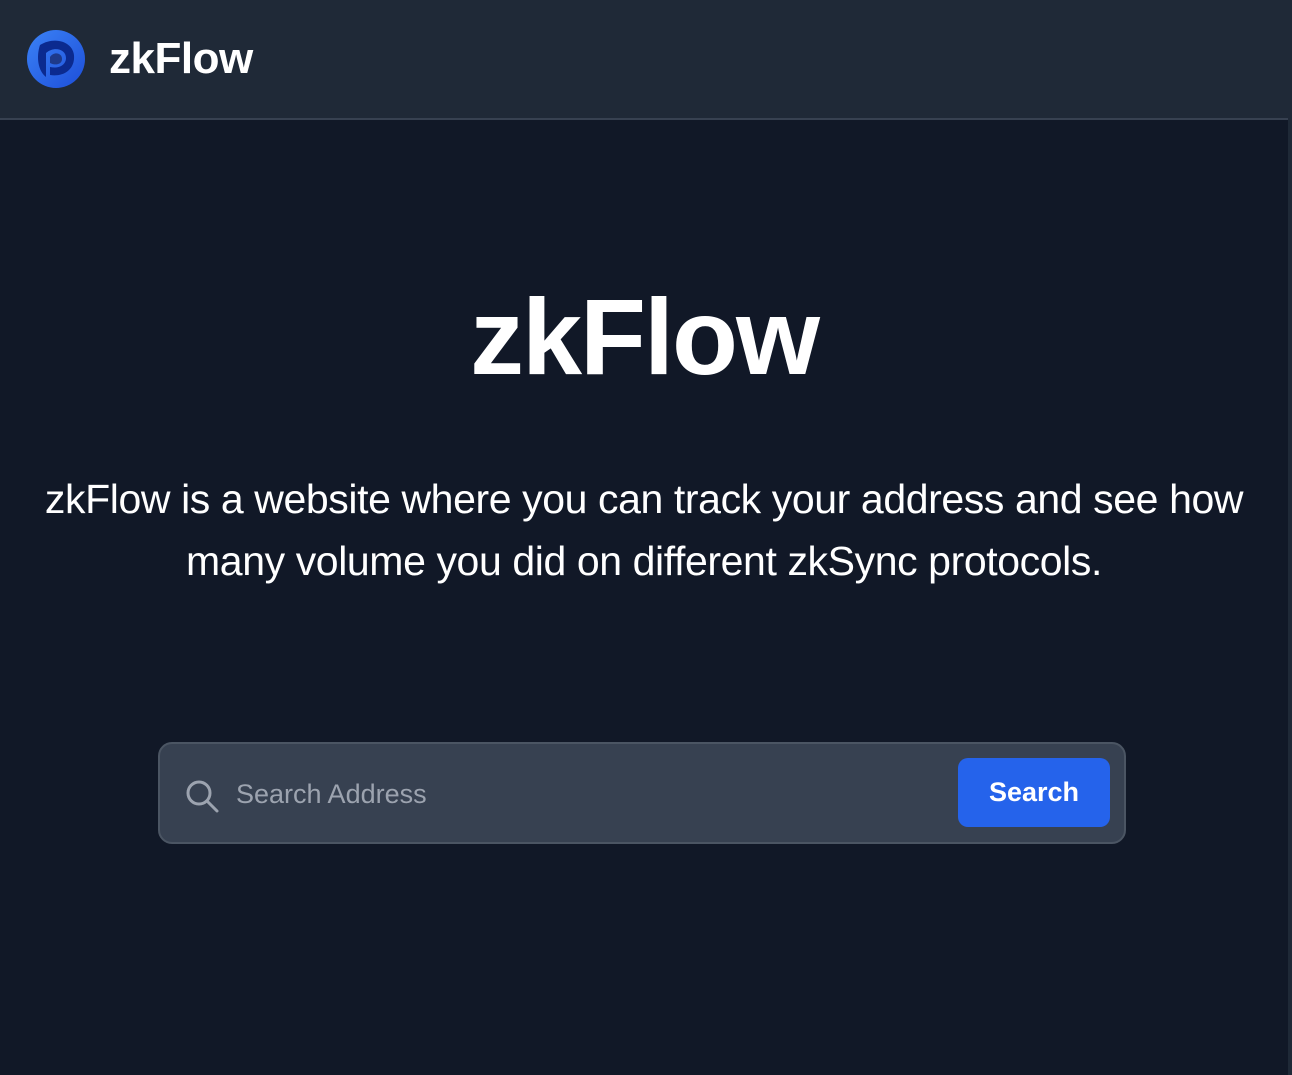 Image resolution: width=1292 pixels, height=1075 pixels. I want to click on page-title: zkFlow, so click(644, 336).